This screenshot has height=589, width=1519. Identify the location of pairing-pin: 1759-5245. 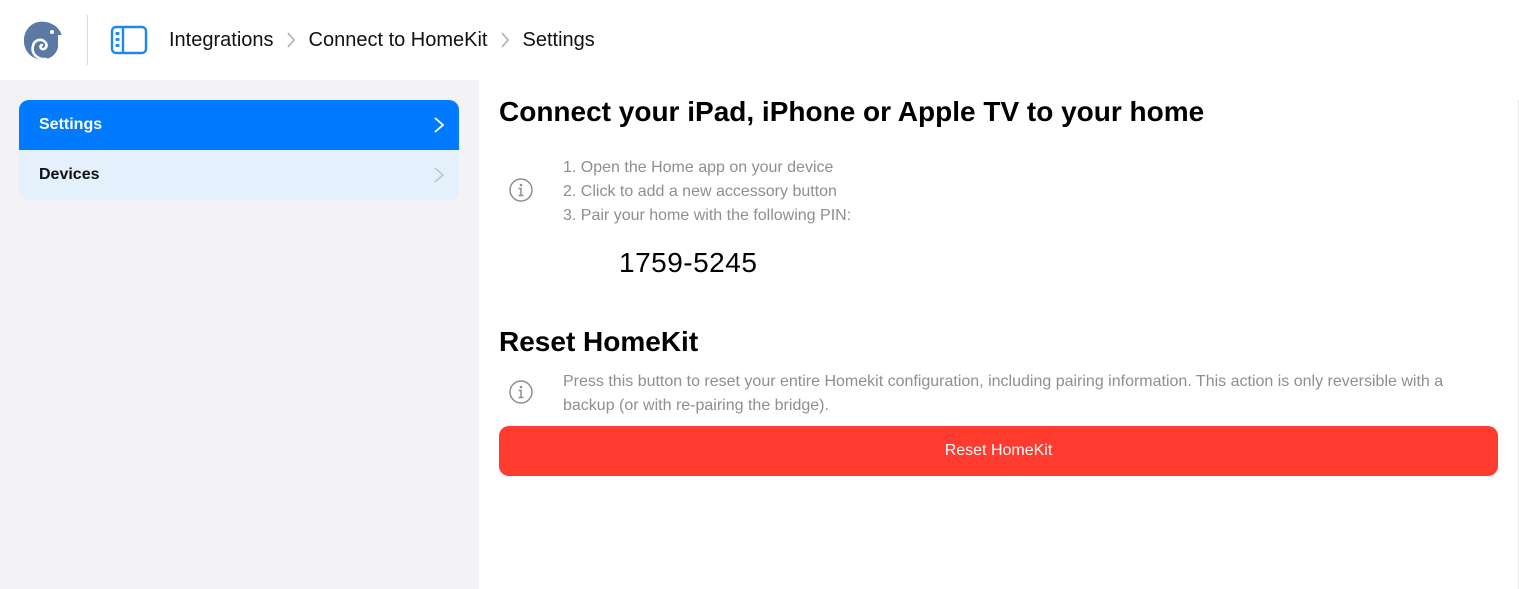
(688, 262).